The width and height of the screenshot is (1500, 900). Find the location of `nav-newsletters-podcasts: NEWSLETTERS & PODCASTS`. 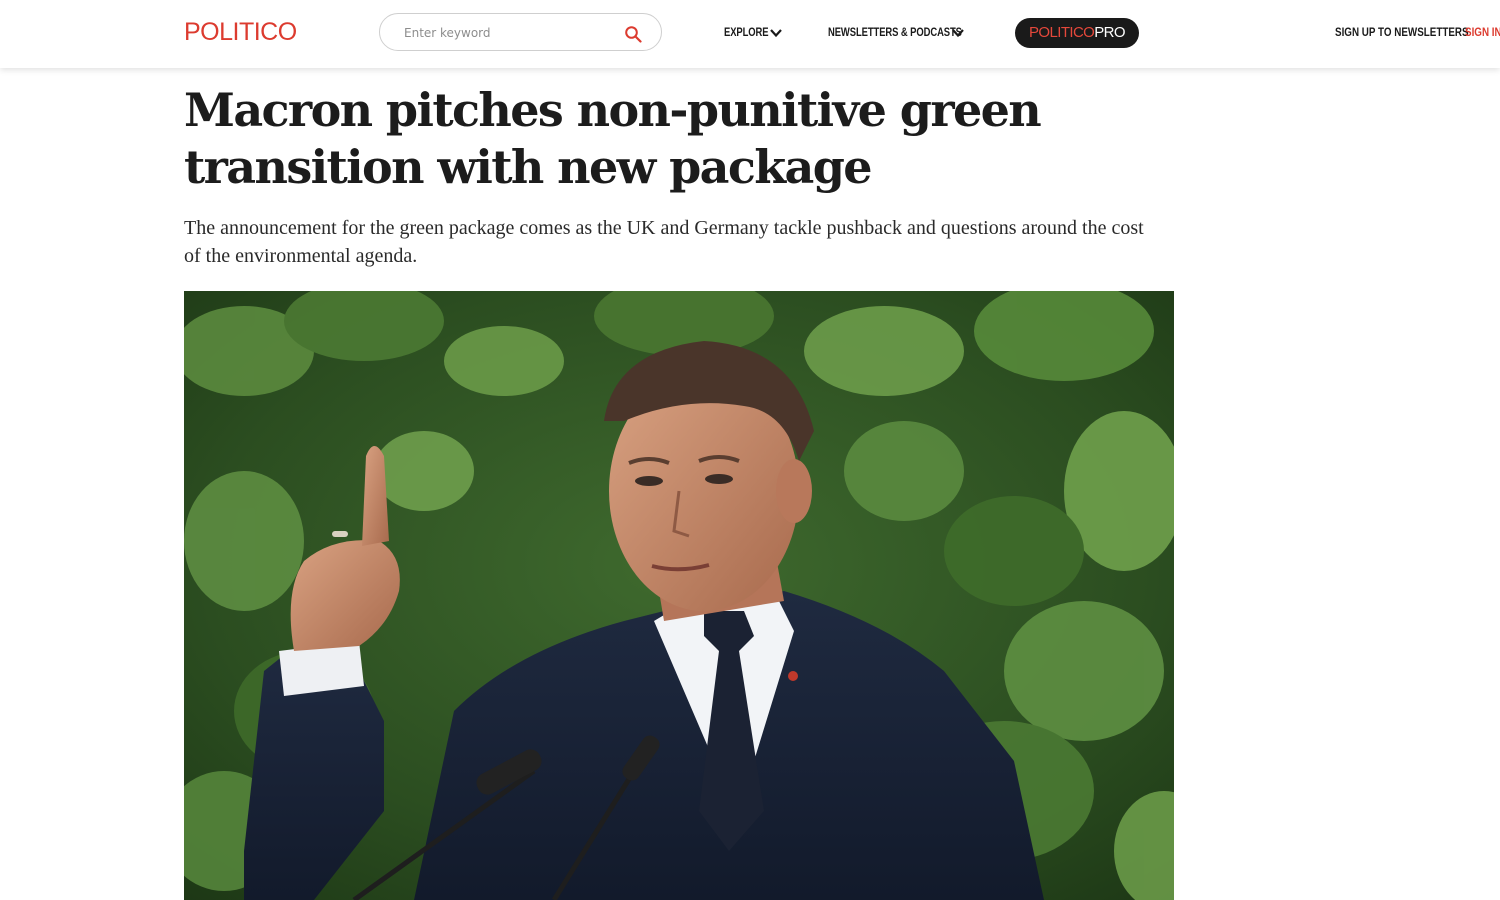

nav-newsletters-podcasts: NEWSLETTERS & PODCASTS is located at coordinates (895, 33).